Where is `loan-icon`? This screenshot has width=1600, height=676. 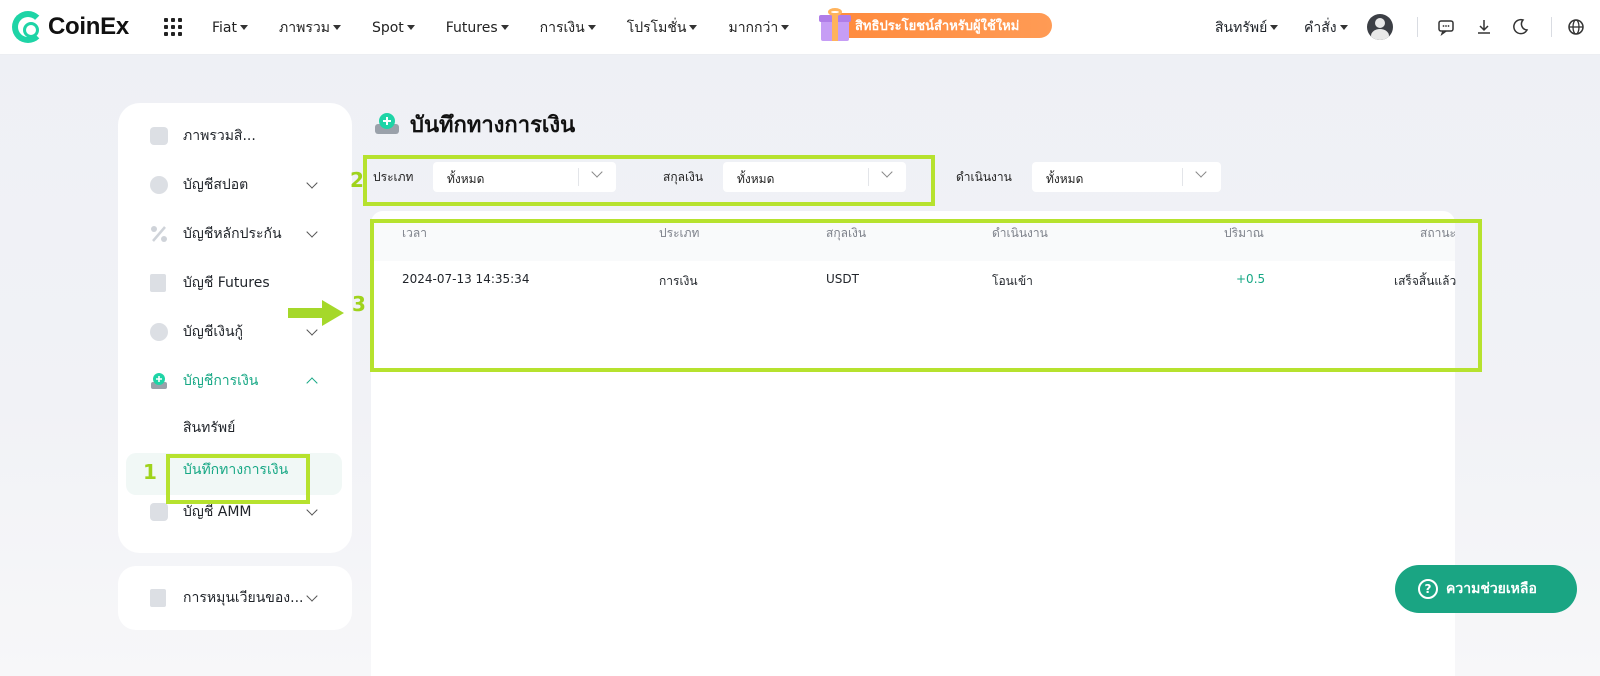
loan-icon is located at coordinates (159, 332).